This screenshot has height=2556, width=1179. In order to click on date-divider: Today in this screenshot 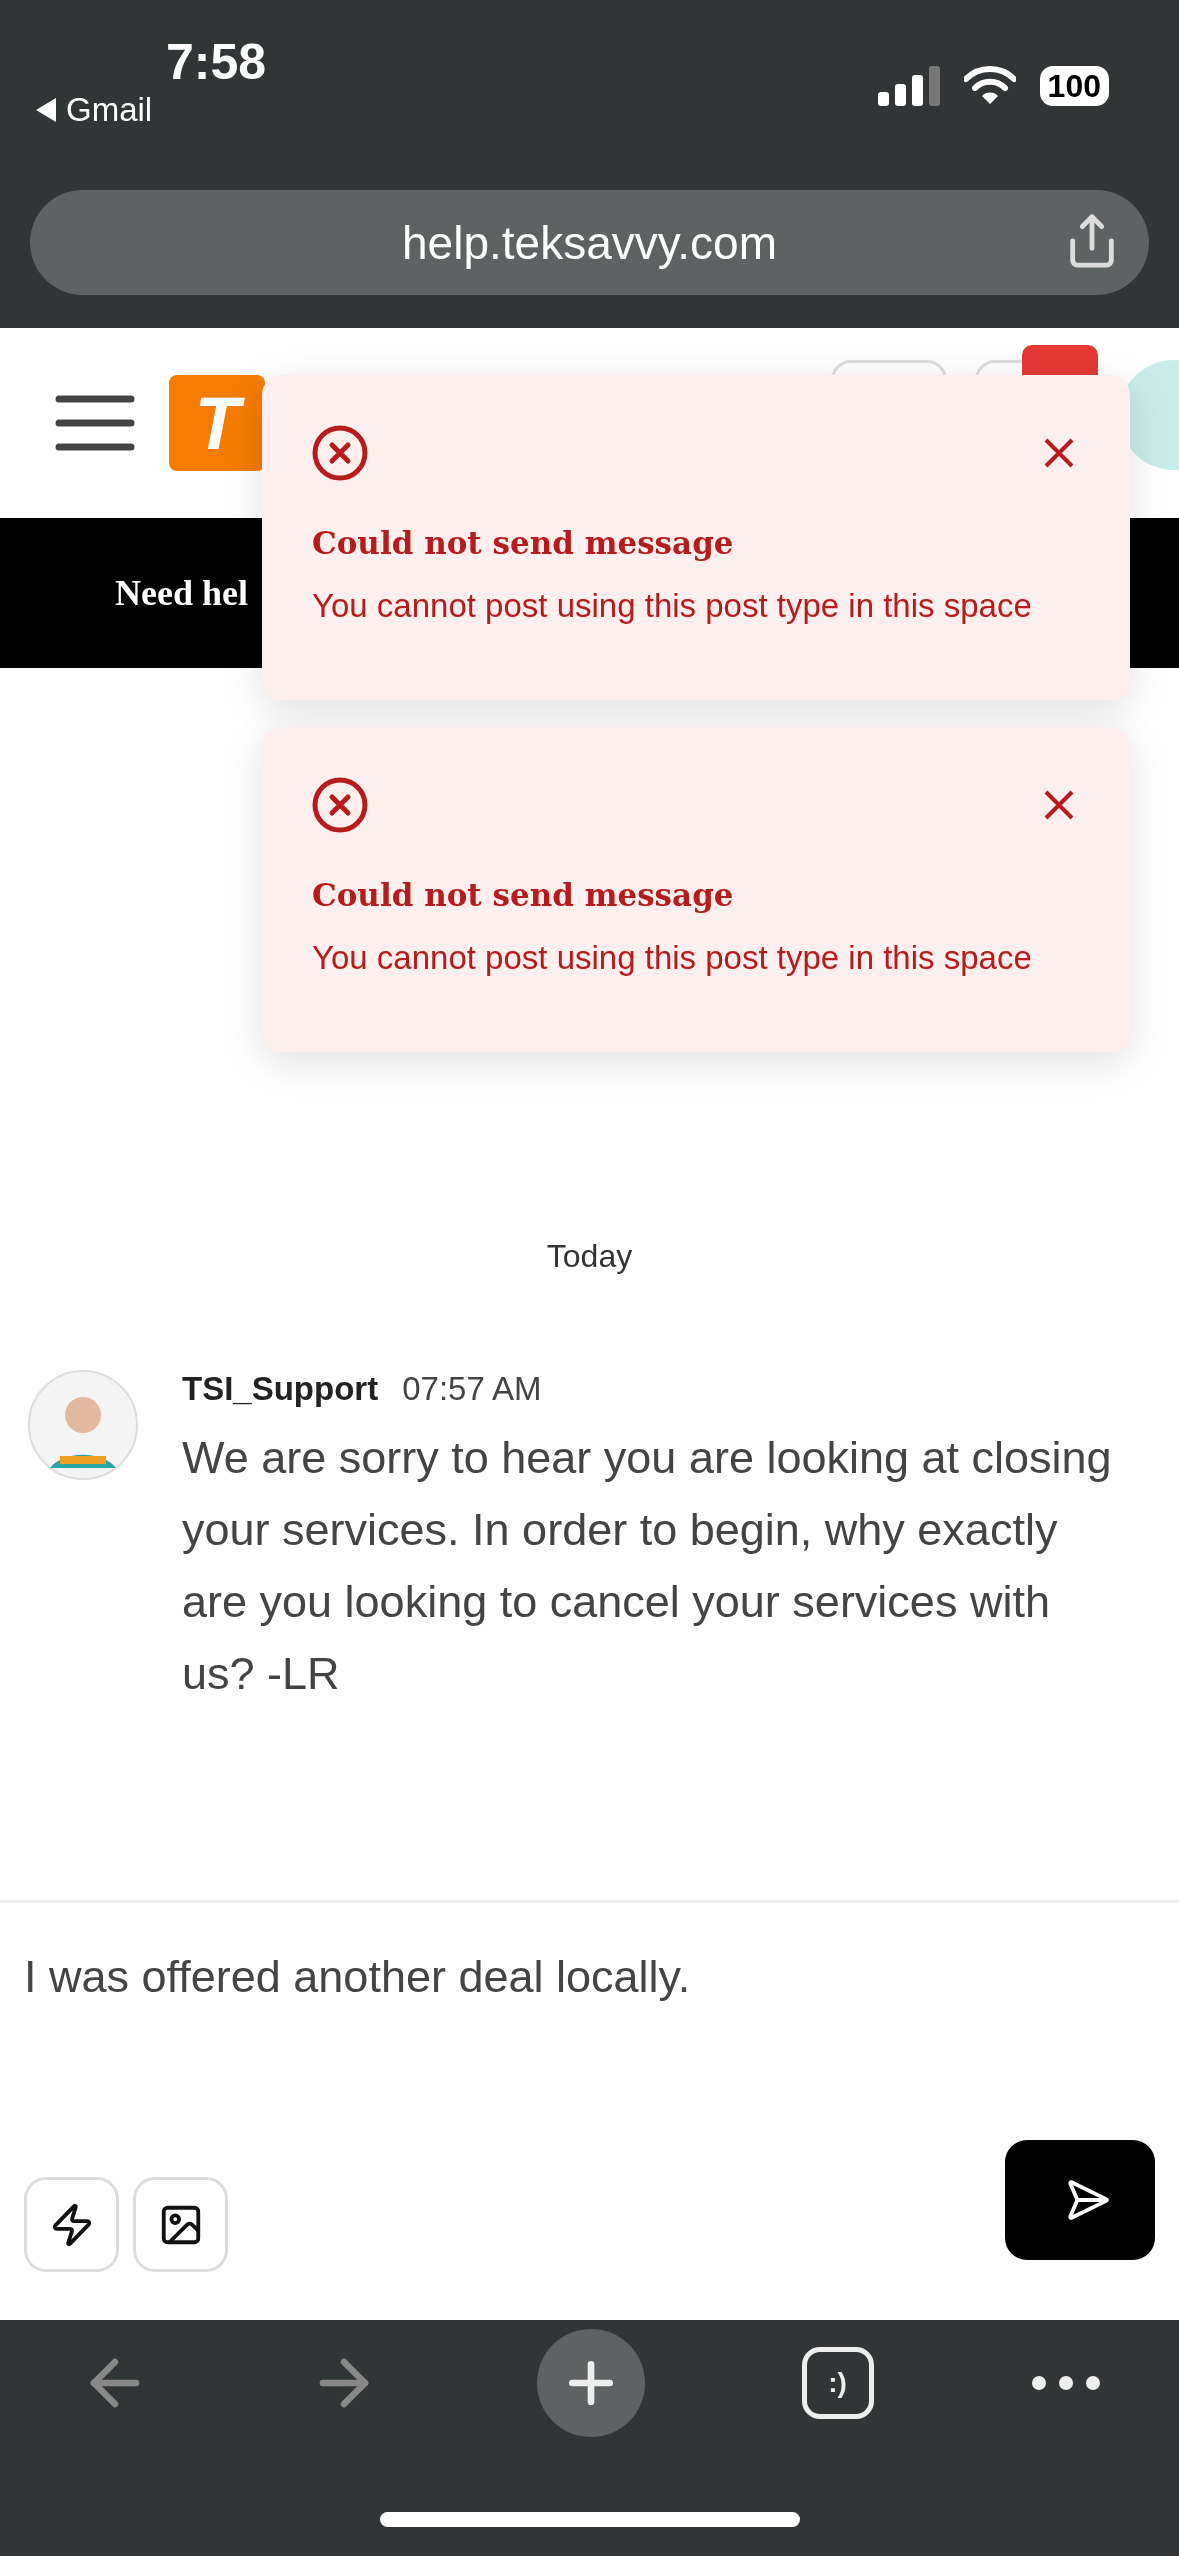, I will do `click(589, 1256)`.